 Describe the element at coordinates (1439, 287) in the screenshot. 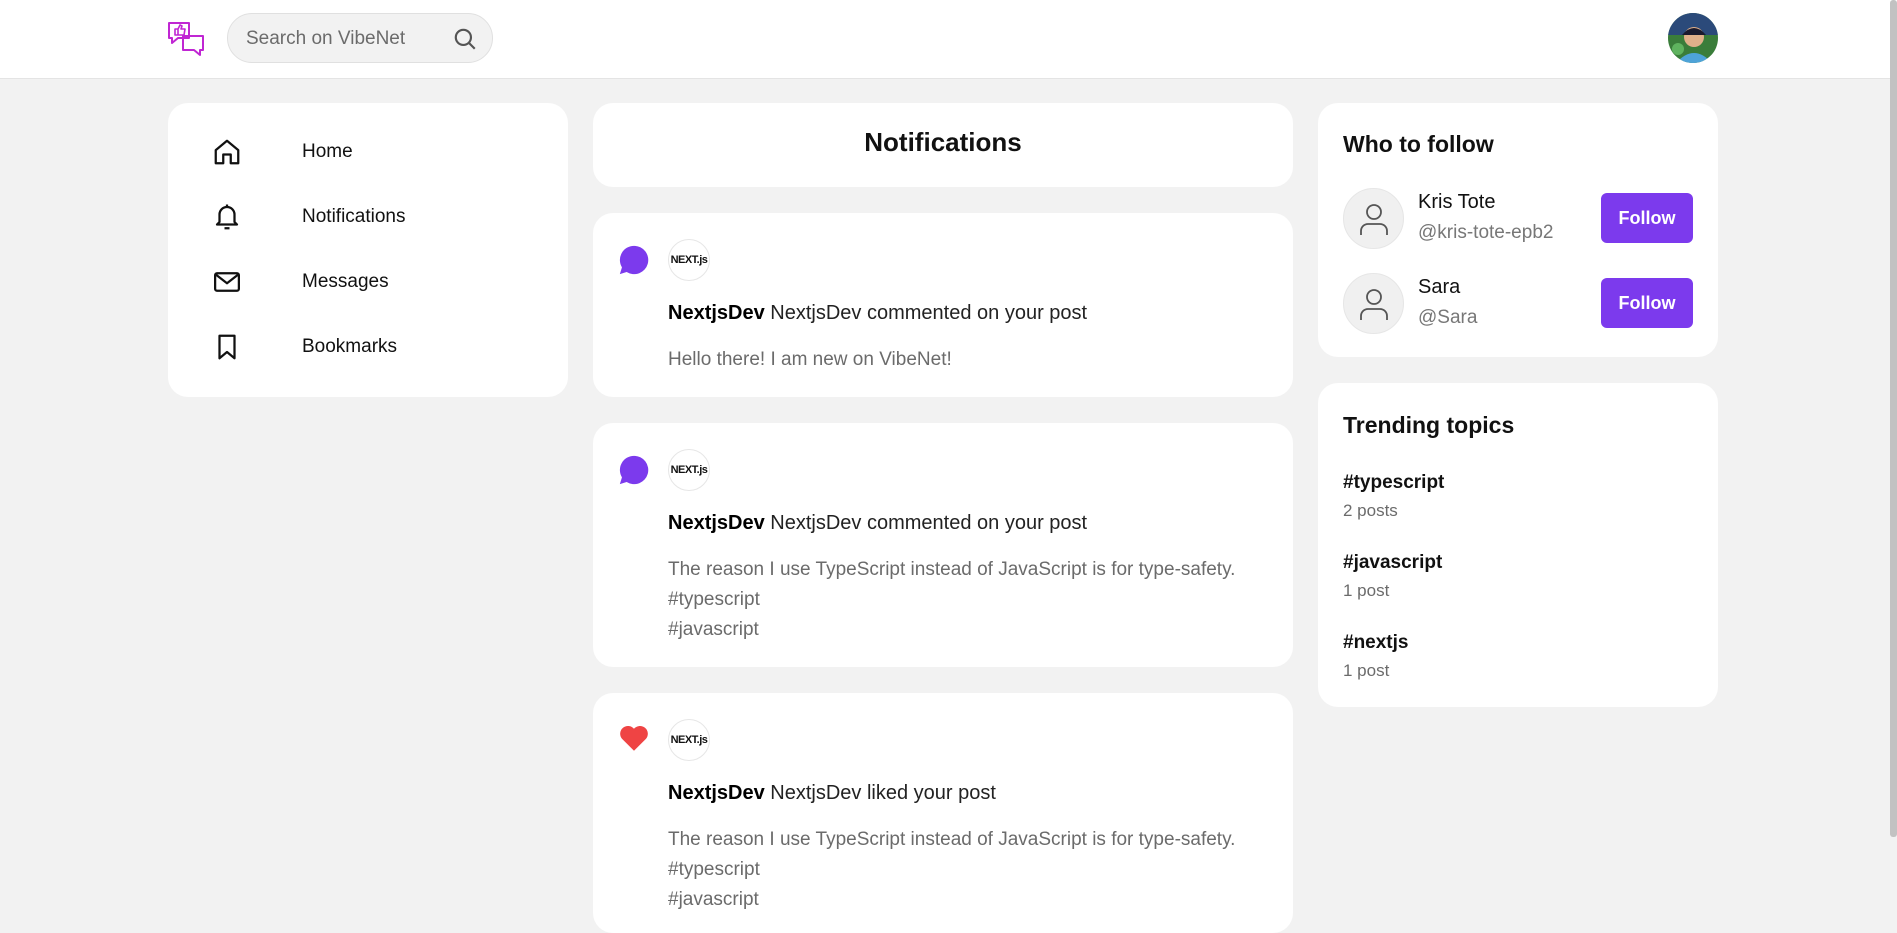

I see `follow-user-name: Sara` at that location.